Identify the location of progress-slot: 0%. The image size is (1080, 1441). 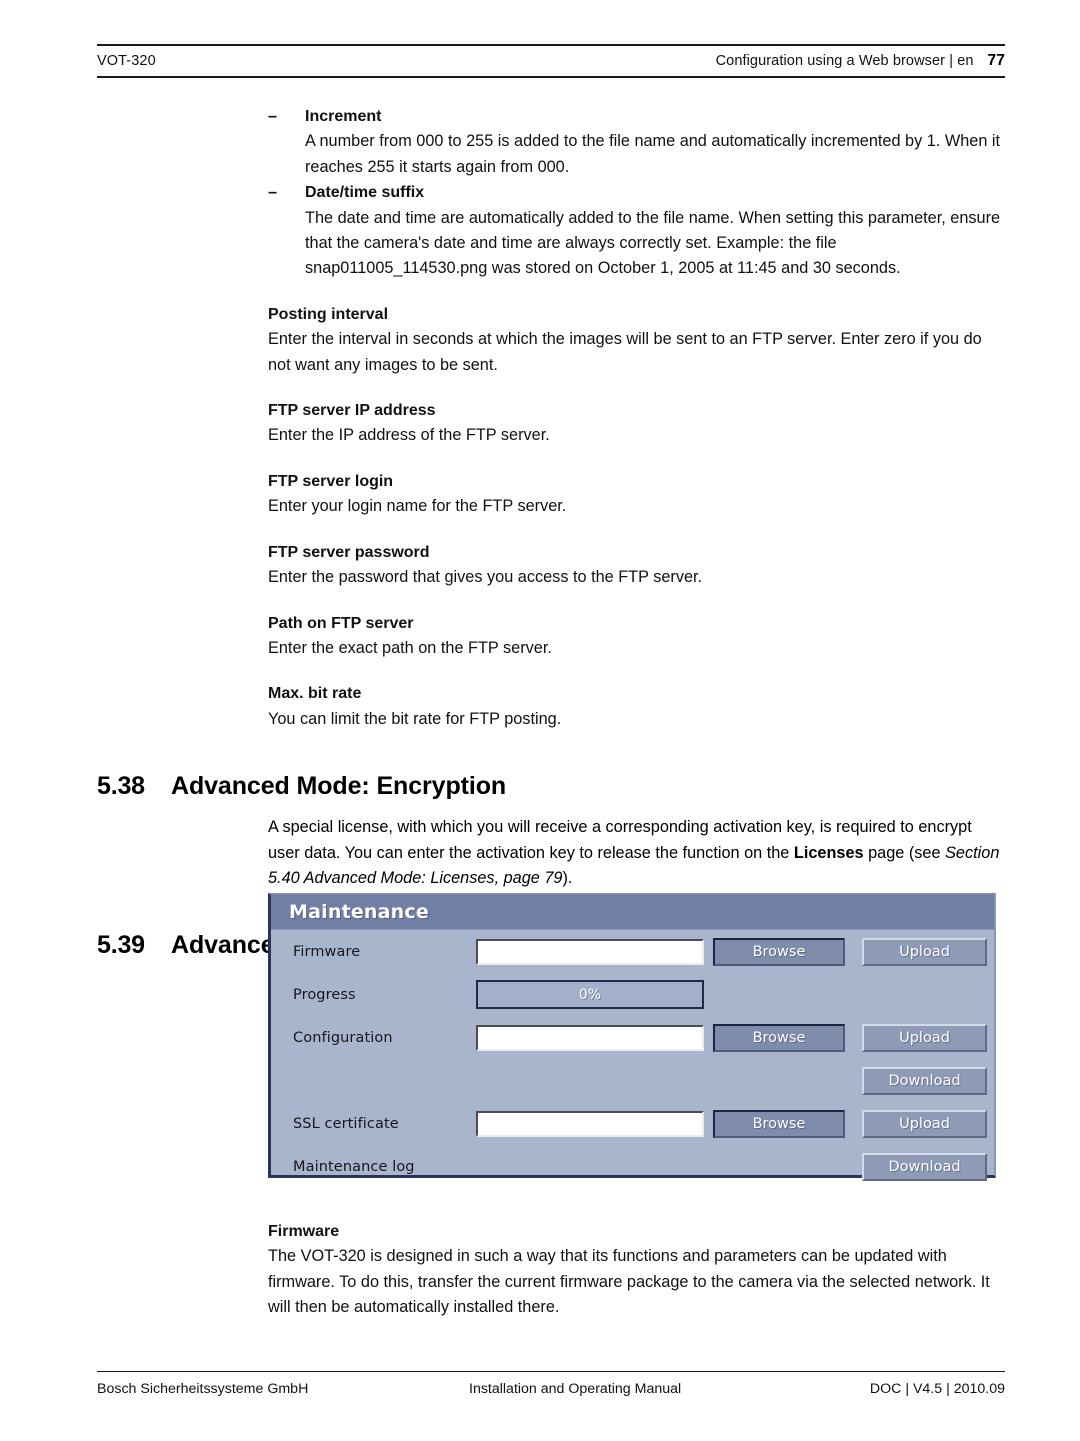
(590, 994).